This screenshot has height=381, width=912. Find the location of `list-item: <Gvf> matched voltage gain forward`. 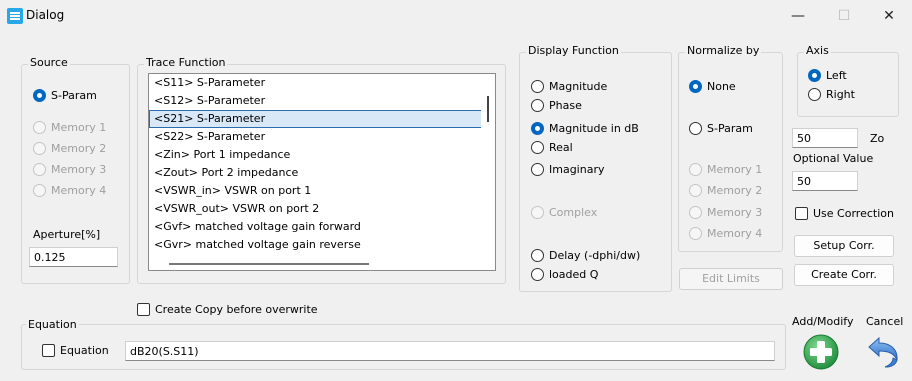

list-item: <Gvf> matched voltage gain forward is located at coordinates (322, 227).